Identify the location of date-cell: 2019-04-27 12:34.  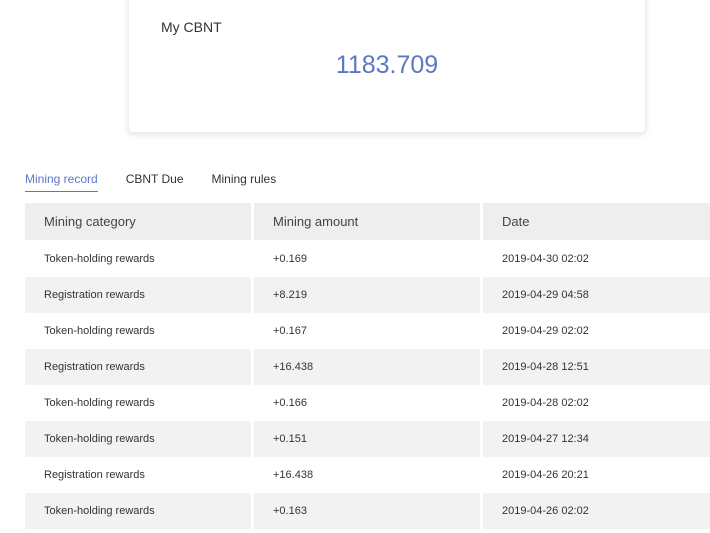
(596, 439).